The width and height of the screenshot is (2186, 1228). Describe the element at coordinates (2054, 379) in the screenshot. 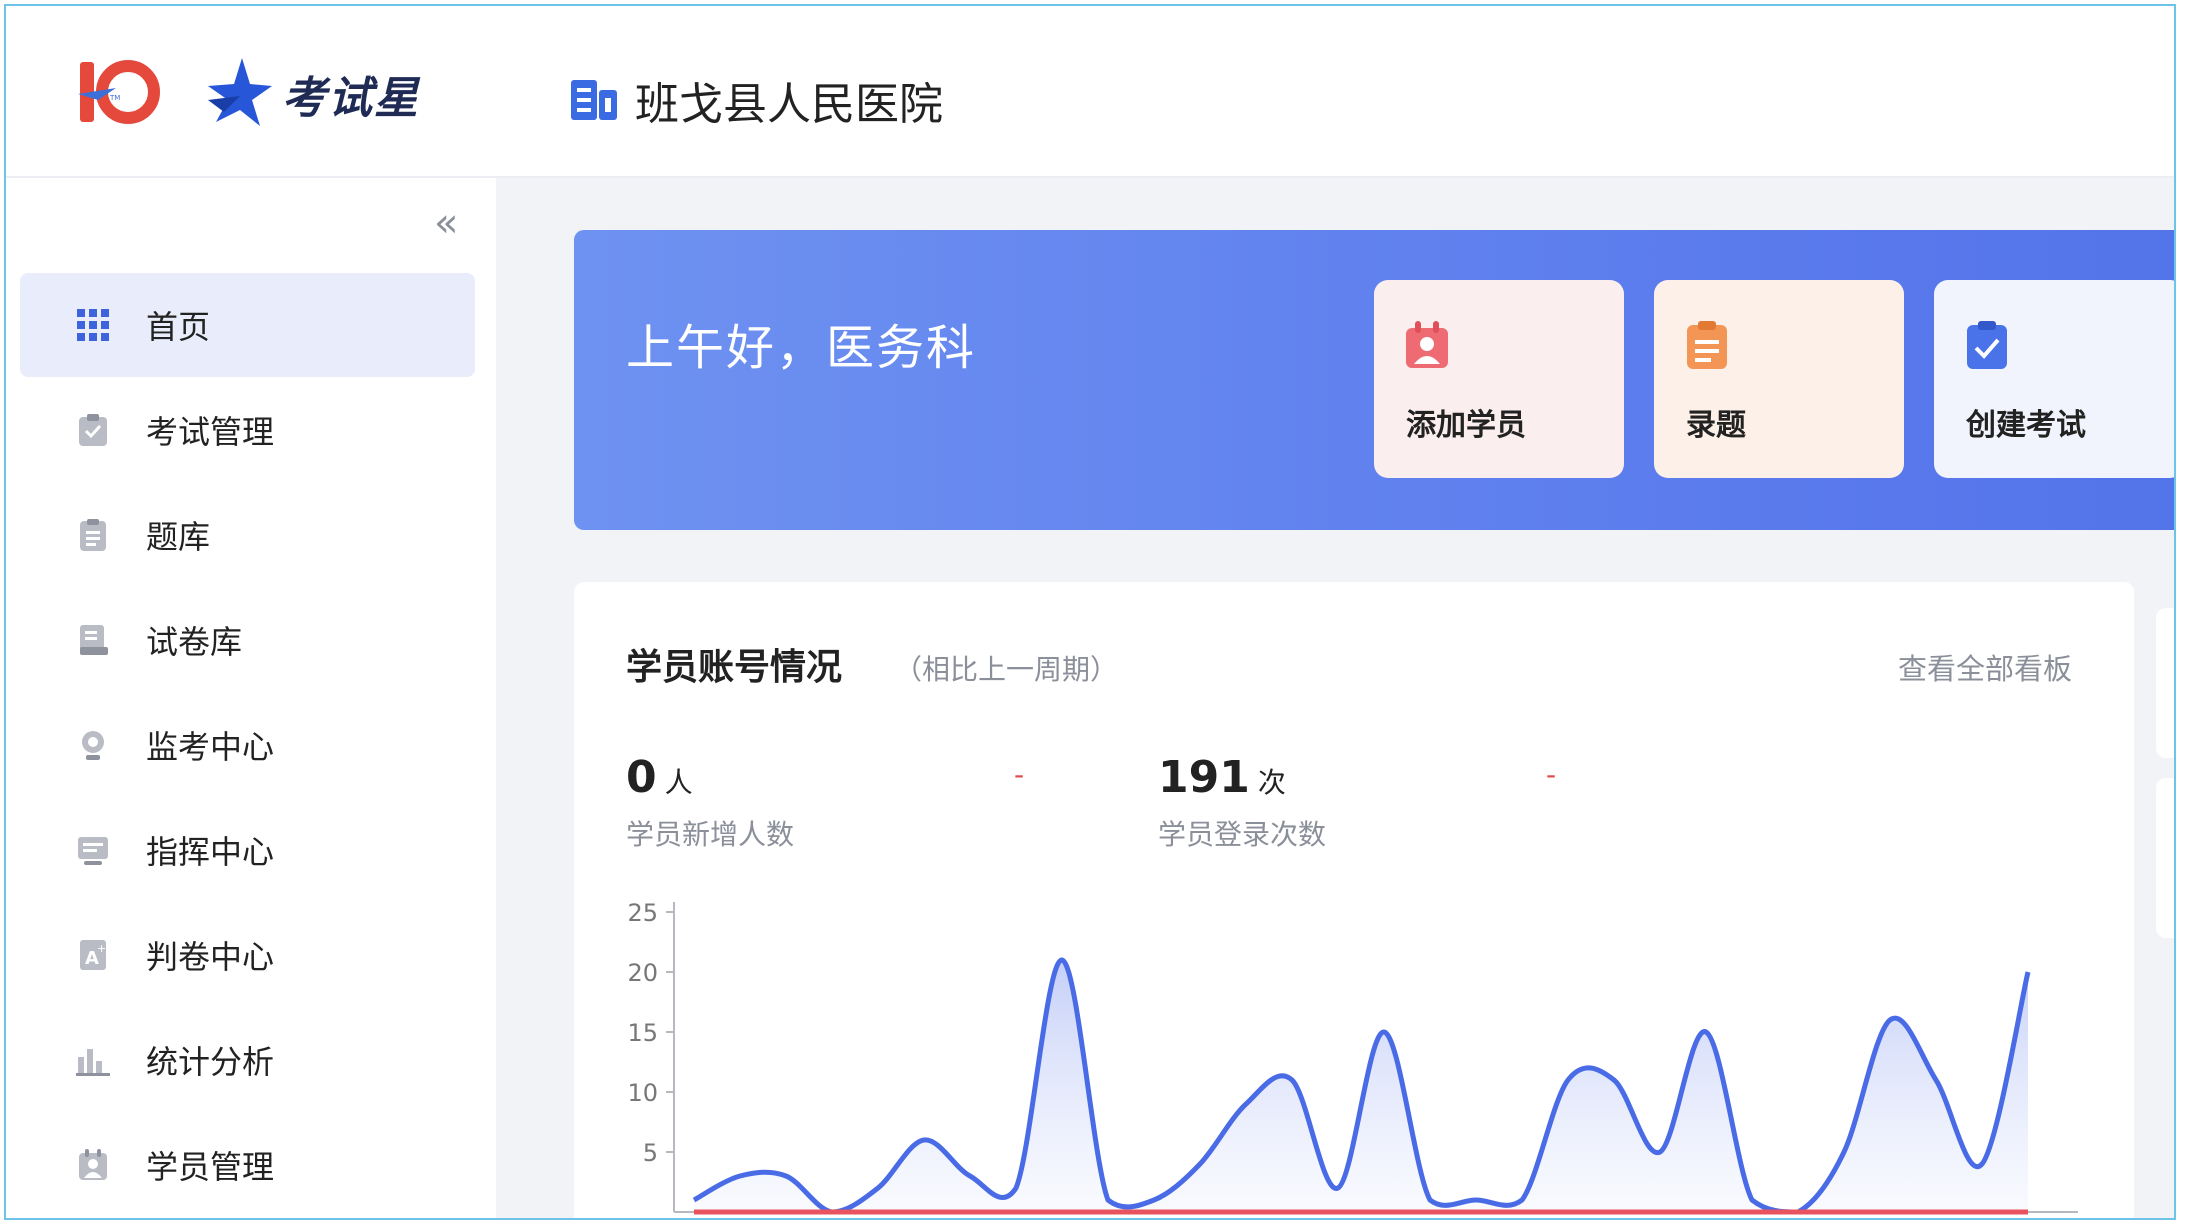

I see `create-exam-button: 创建考试` at that location.